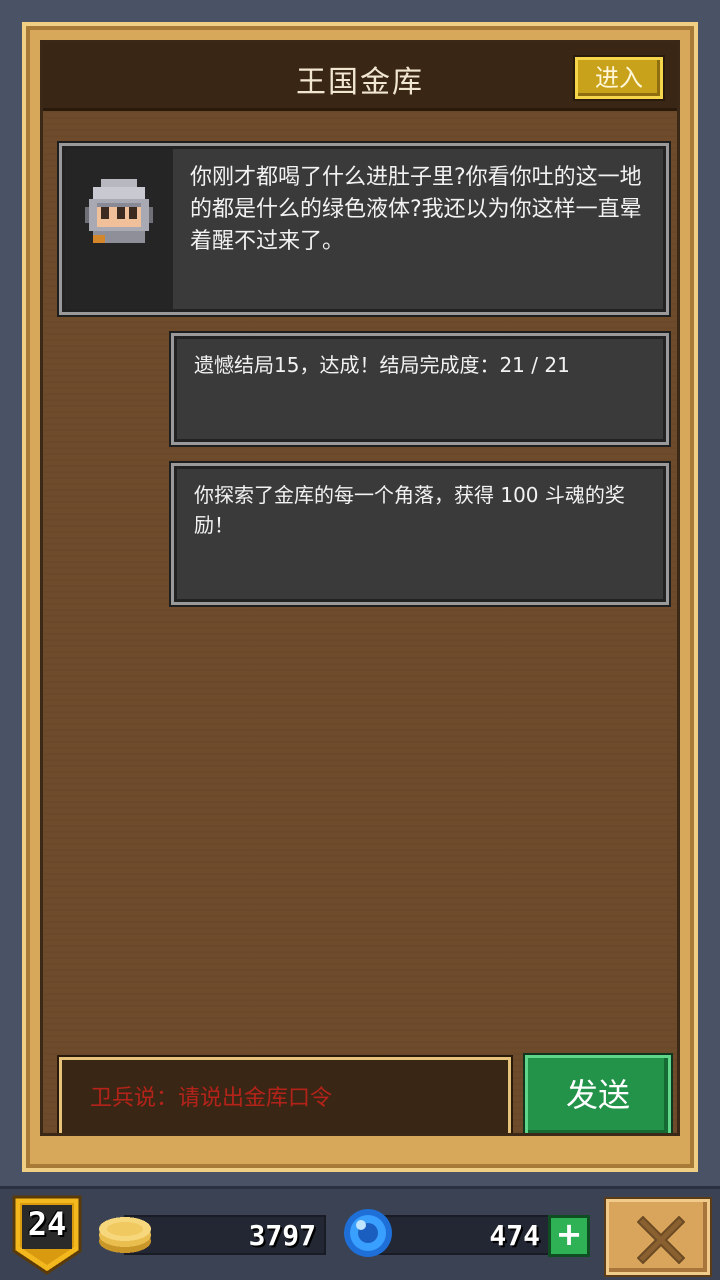 This screenshot has width=720, height=1280. Describe the element at coordinates (468, 1235) in the screenshot. I see `gem-counter: 474` at that location.